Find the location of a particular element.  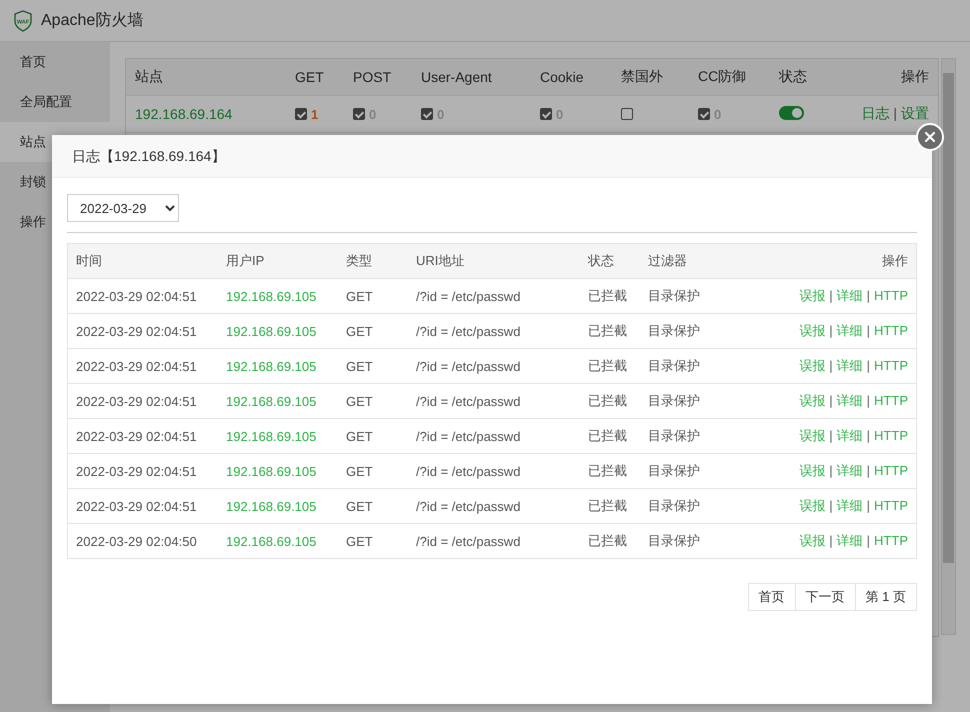

app-title: Apache防火墙 is located at coordinates (92, 20).